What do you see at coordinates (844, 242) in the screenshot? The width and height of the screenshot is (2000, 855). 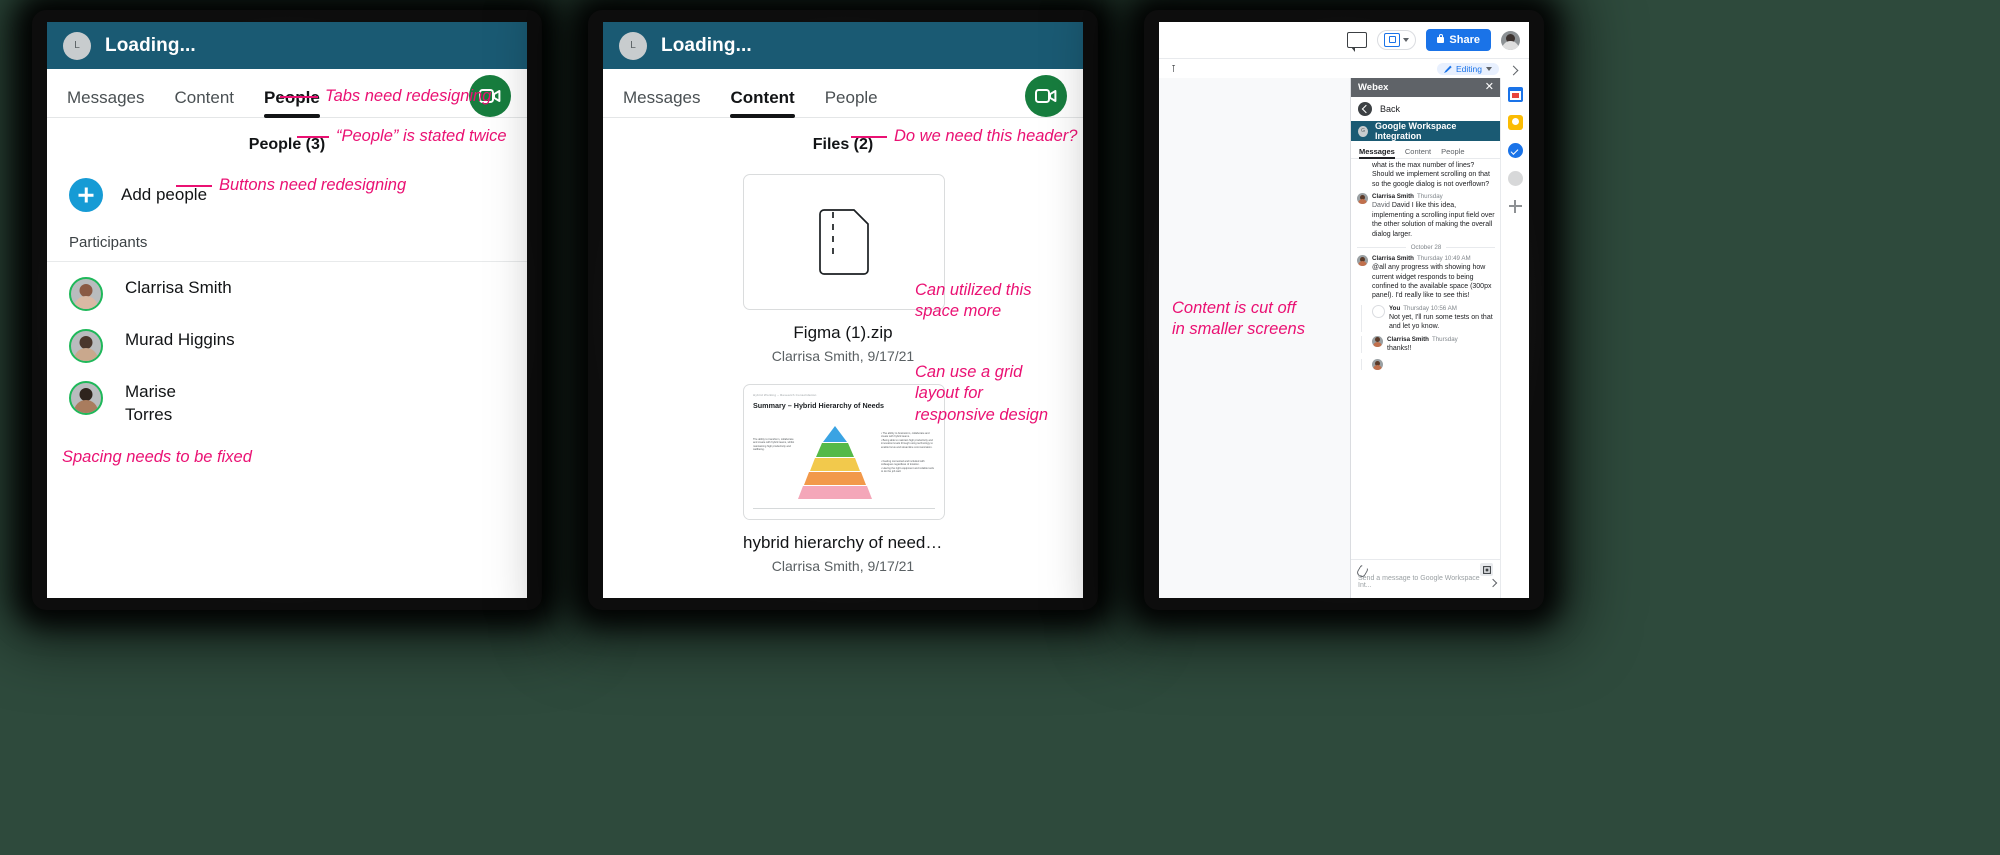 I see `zip-file-icon` at bounding box center [844, 242].